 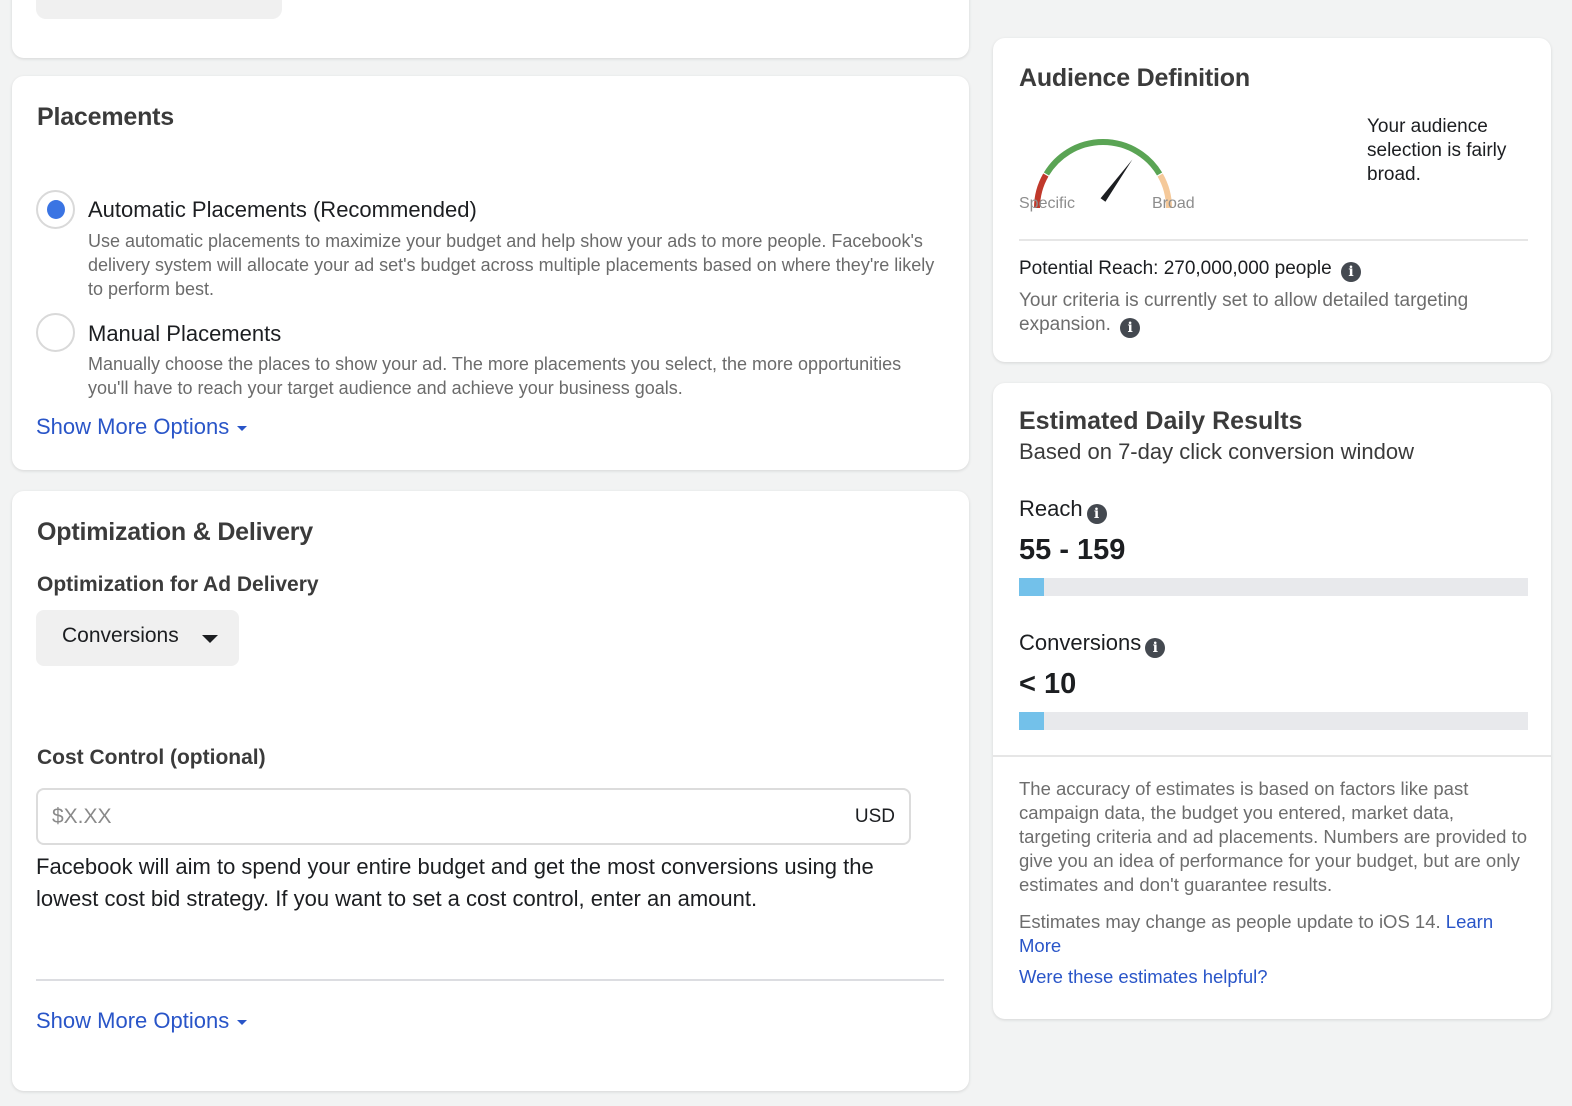 I want to click on potential-reach: Potential Reach: 270,000,000 people i, so click(x=1190, y=270).